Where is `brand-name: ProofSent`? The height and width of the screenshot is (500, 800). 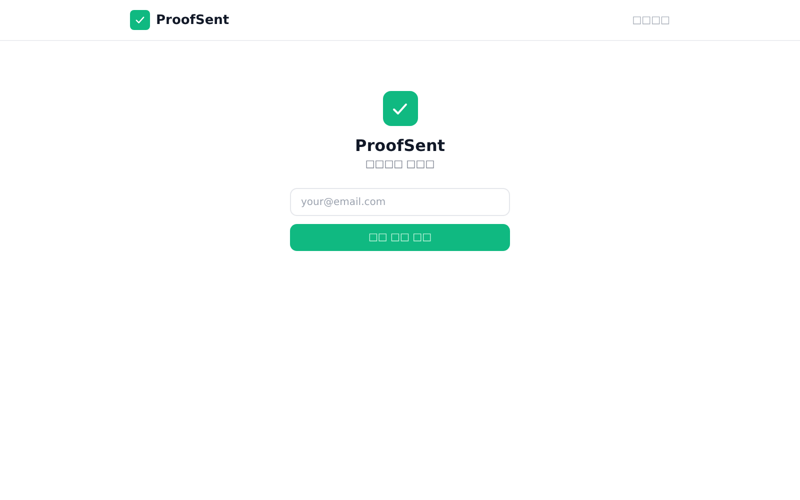
brand-name: ProofSent is located at coordinates (193, 20).